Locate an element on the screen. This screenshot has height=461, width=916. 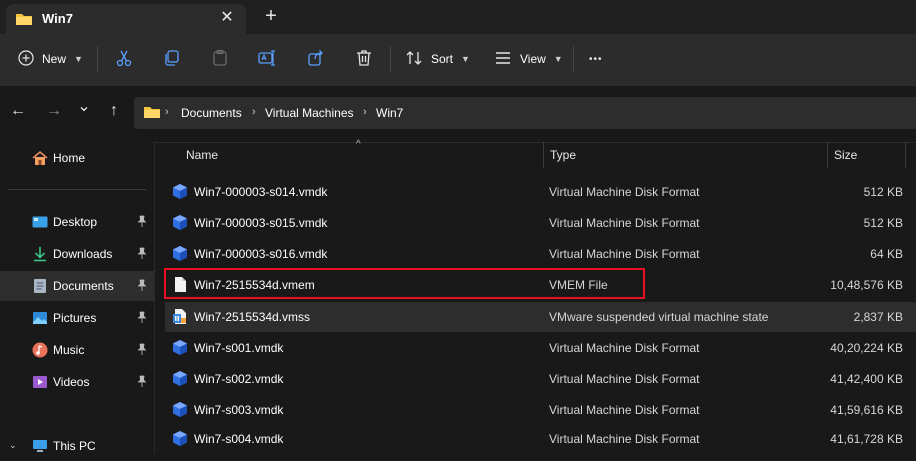
copy-icon is located at coordinates (172, 59).